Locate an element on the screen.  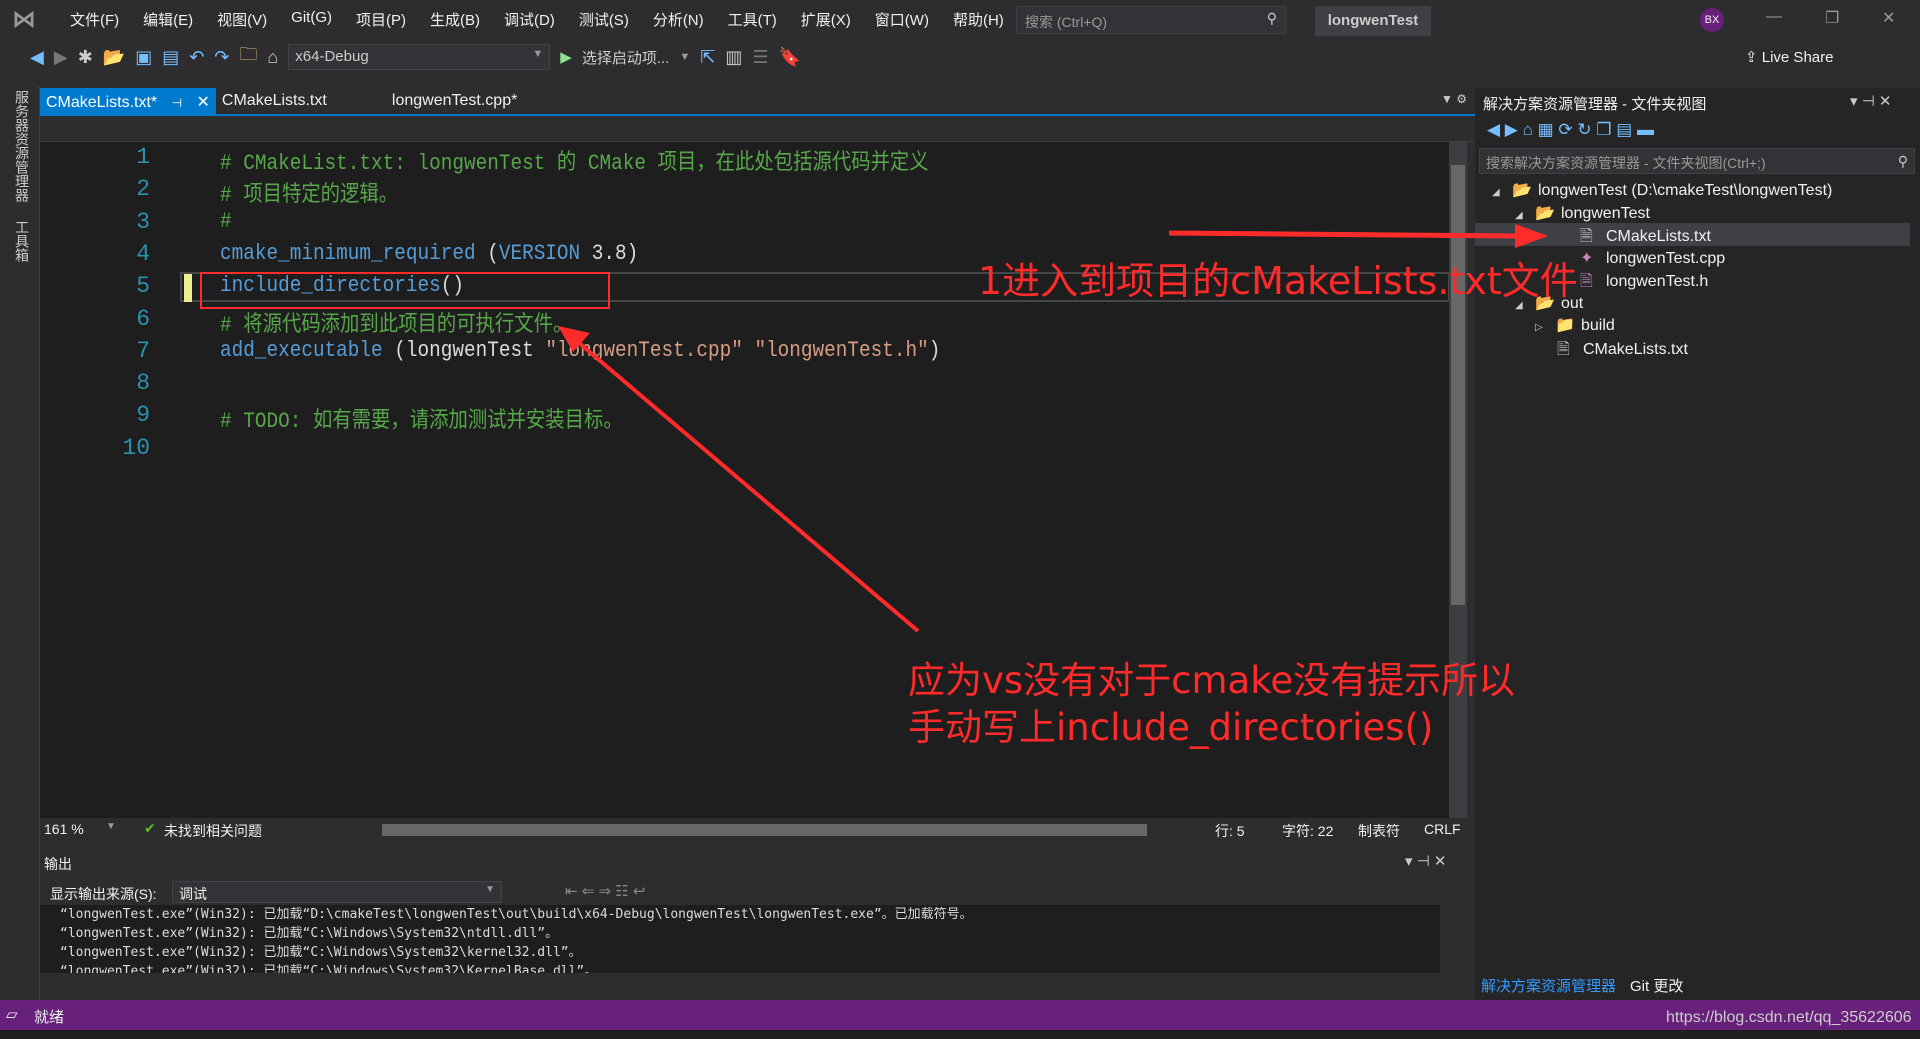
arrow-to-include-directories is located at coordinates (748, 486).